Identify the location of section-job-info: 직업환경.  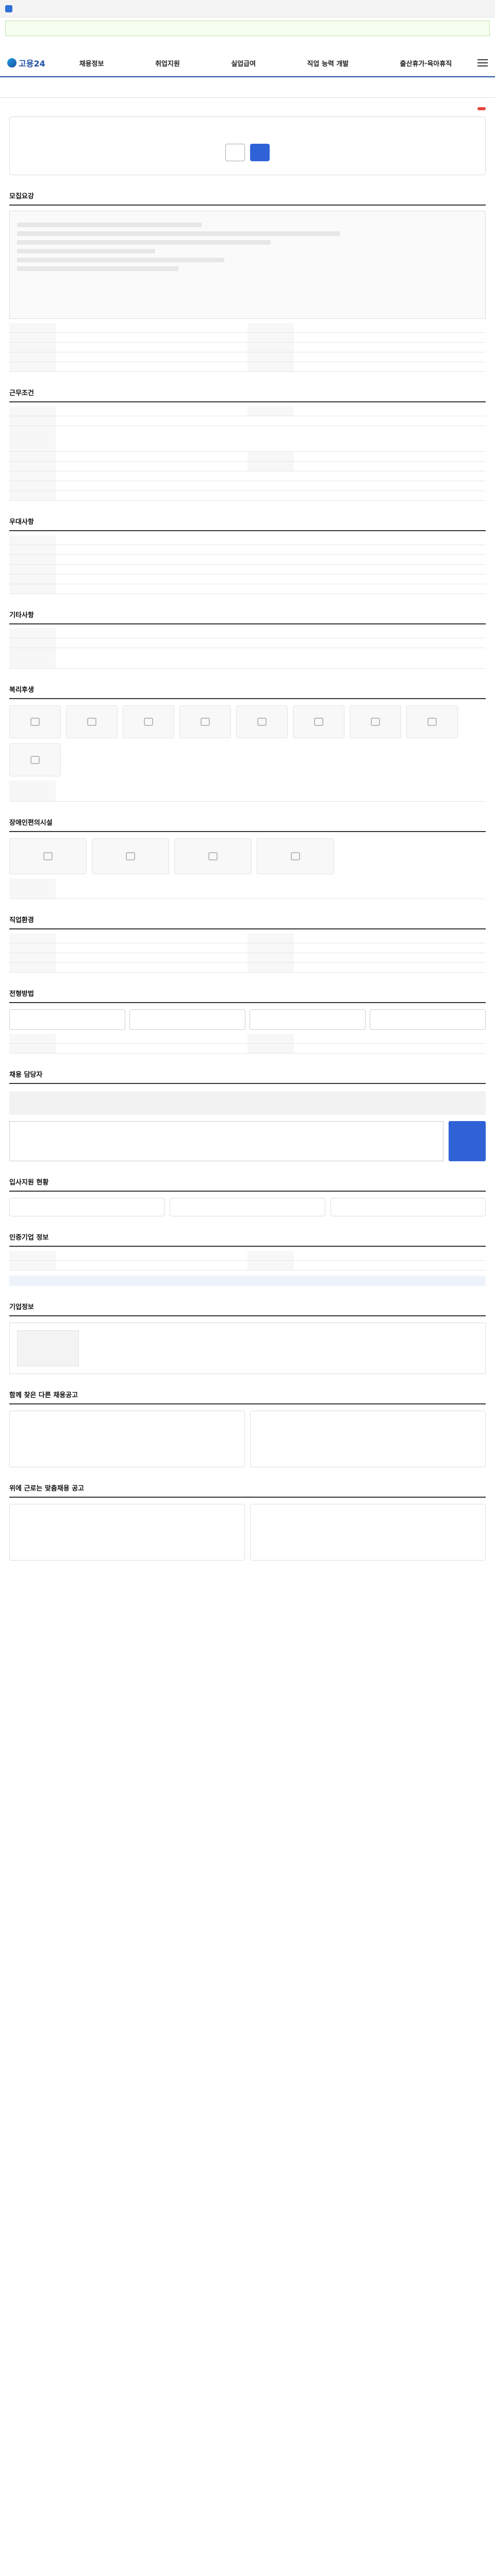
(247, 943).